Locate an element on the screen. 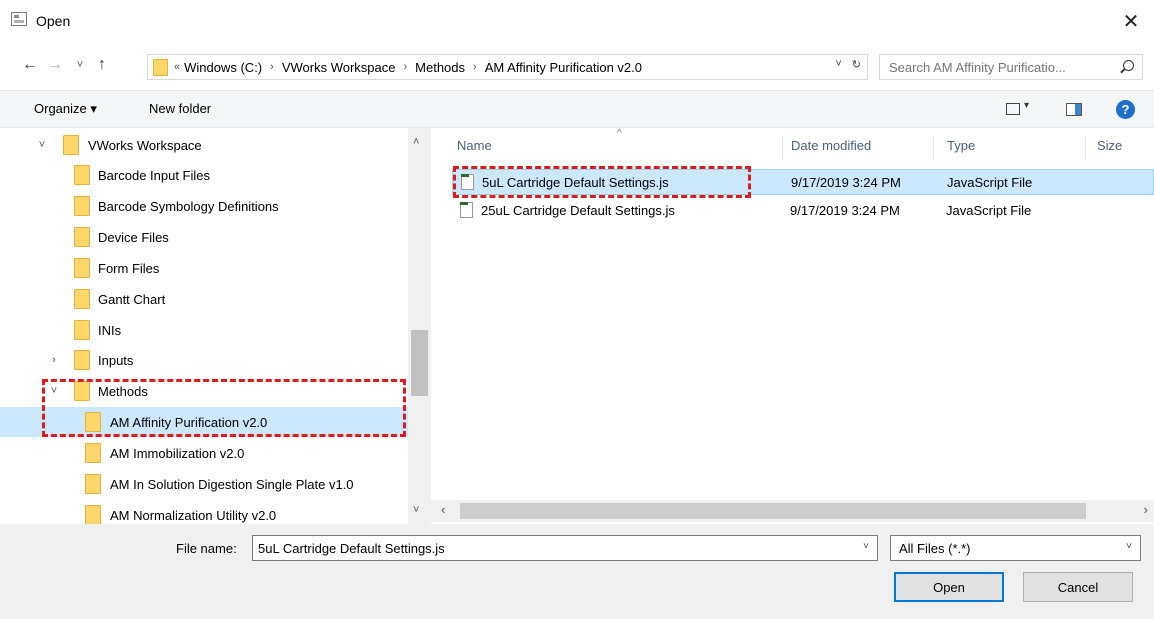 The width and height of the screenshot is (1154, 619). change-view-icon is located at coordinates (1013, 109).